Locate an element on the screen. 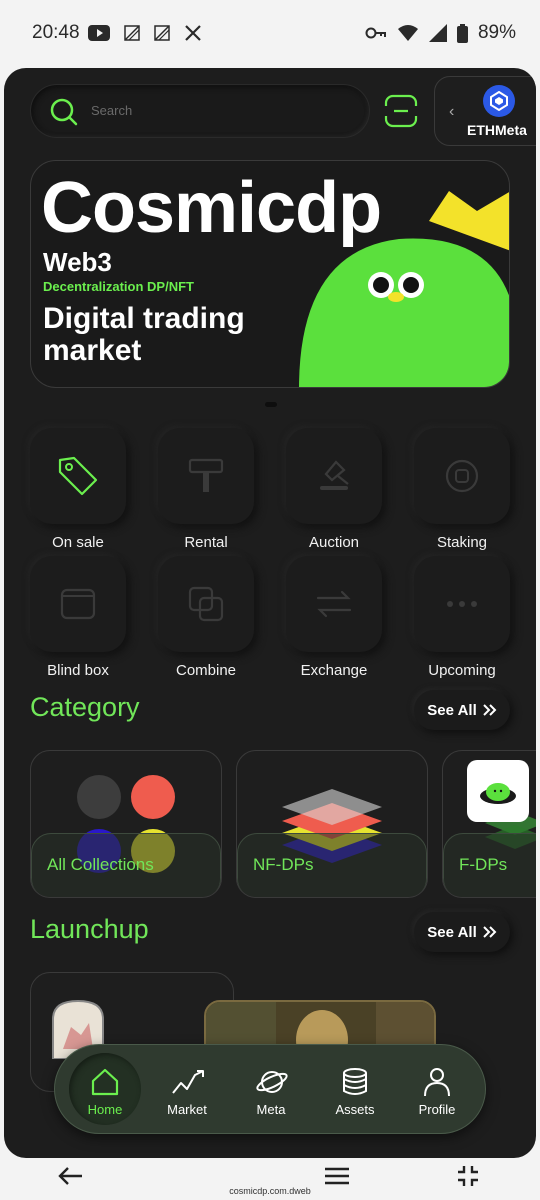 The image size is (540, 1200). feature-staking: Staking is located at coordinates (462, 489).